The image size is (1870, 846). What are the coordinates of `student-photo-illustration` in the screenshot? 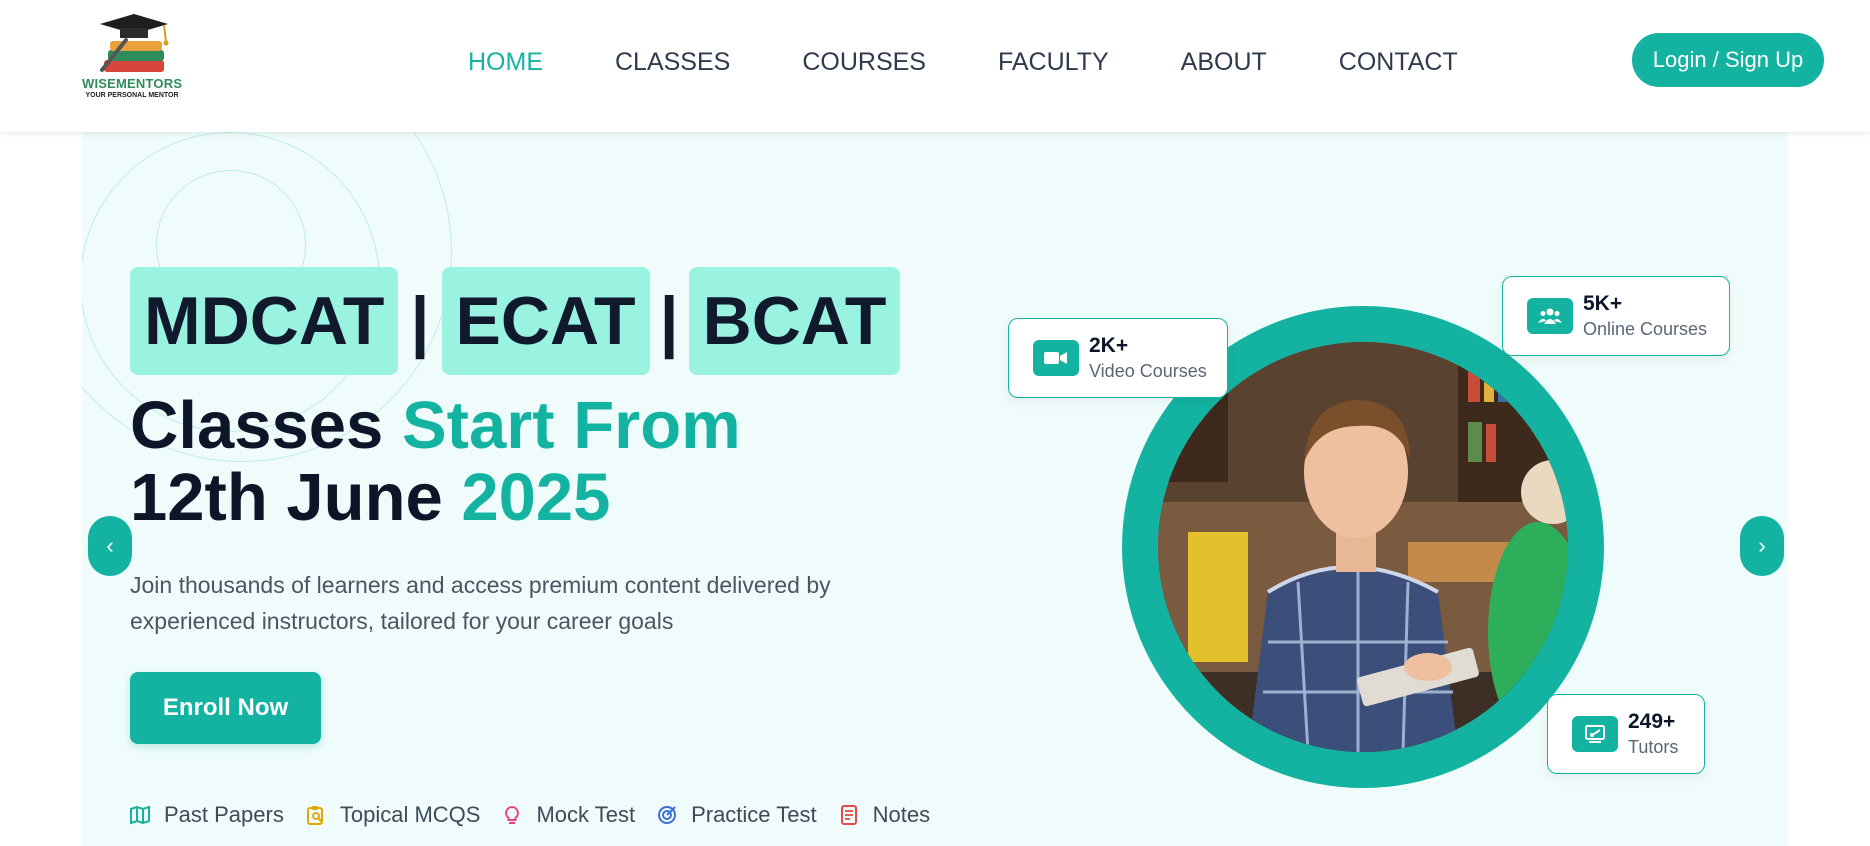 It's located at (1363, 547).